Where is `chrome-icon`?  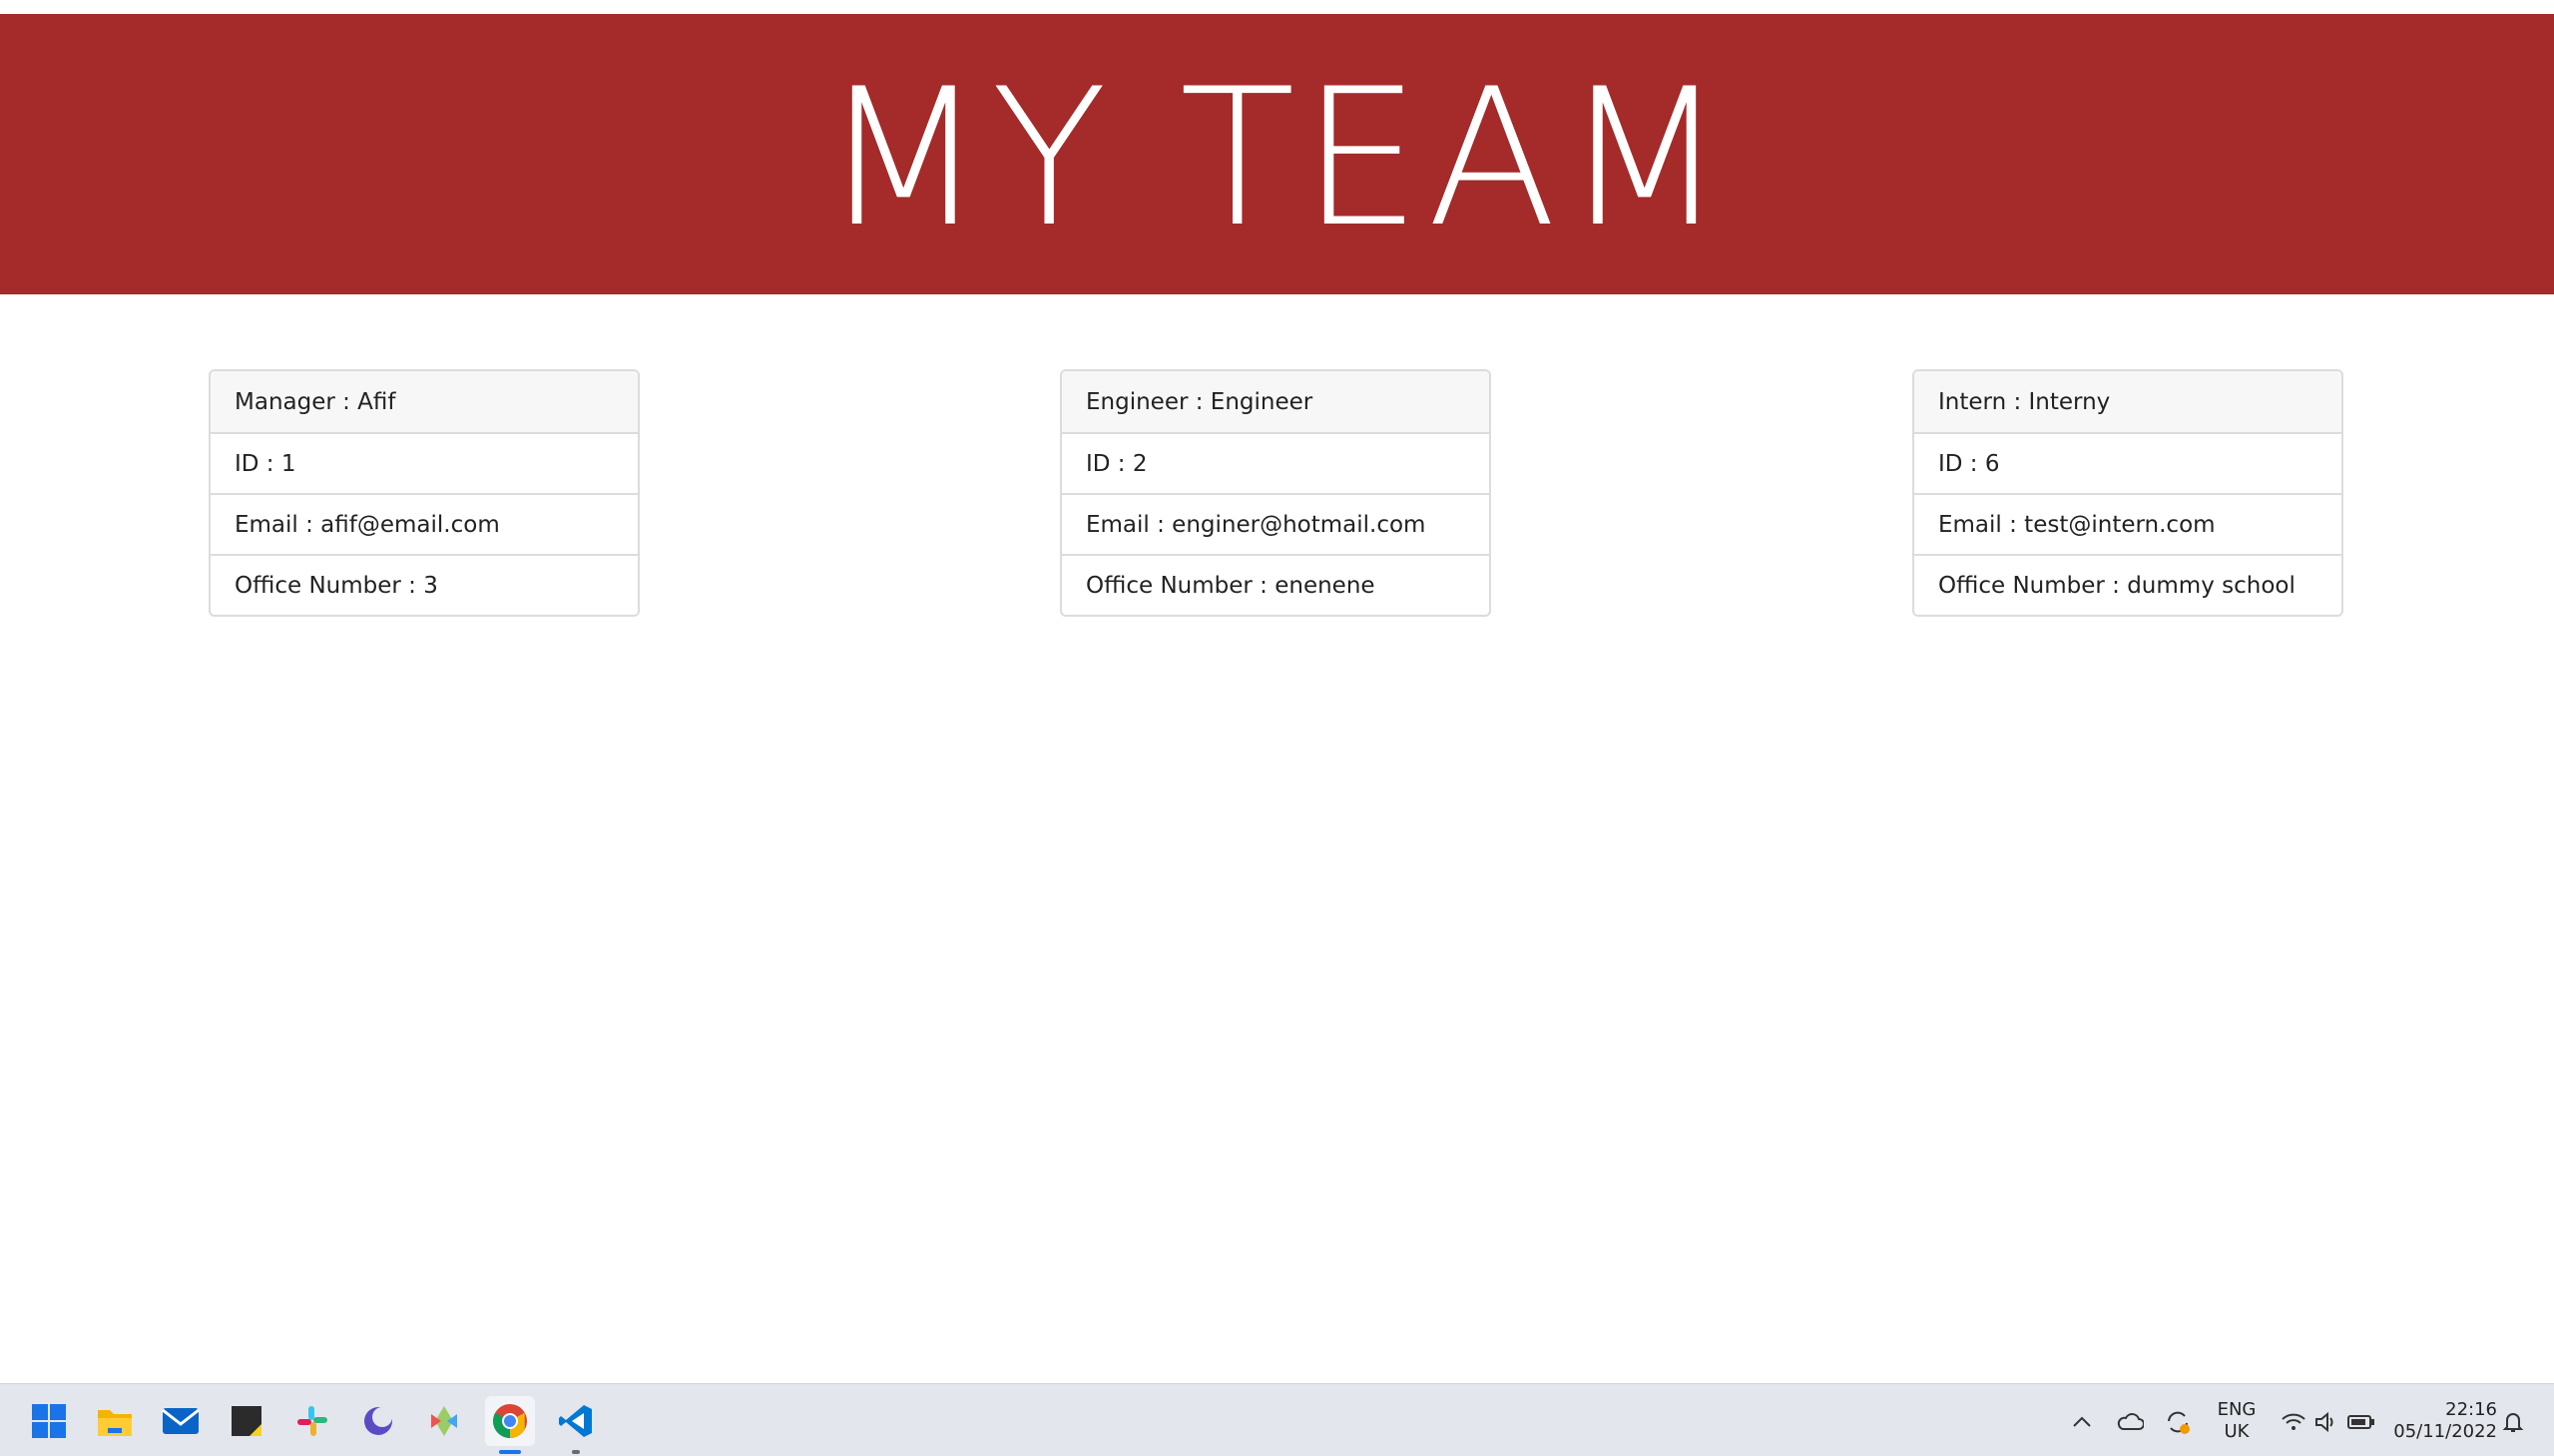
chrome-icon is located at coordinates (510, 1425).